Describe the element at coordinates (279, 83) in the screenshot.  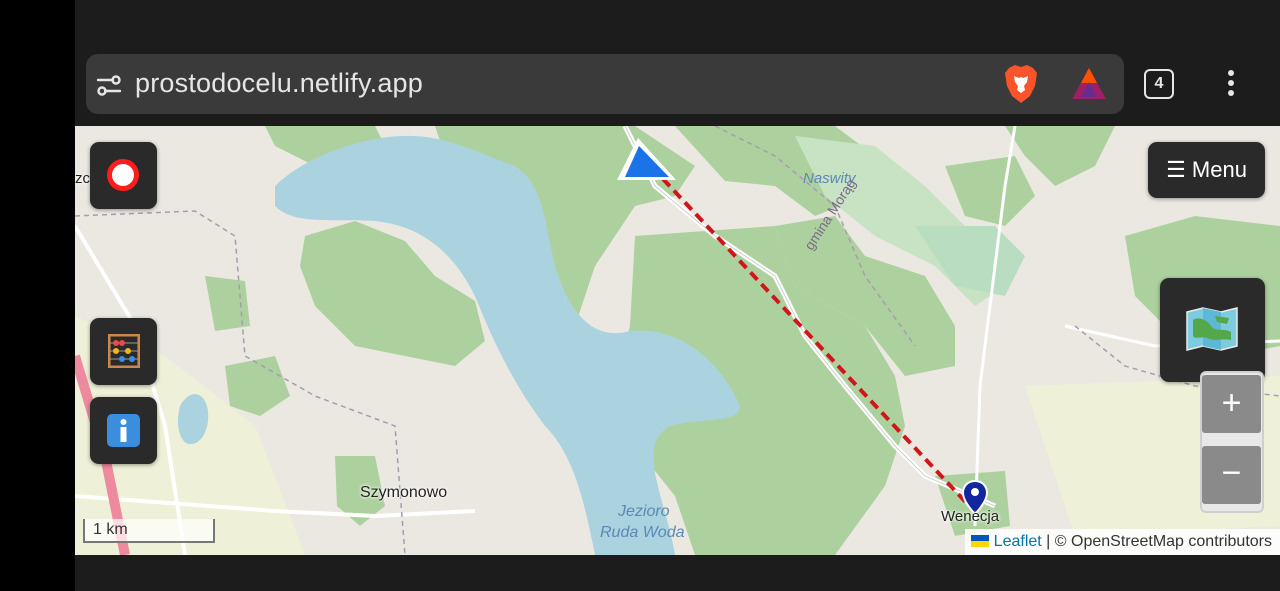
I see `url-text: prostodocelu.netlify.app` at that location.